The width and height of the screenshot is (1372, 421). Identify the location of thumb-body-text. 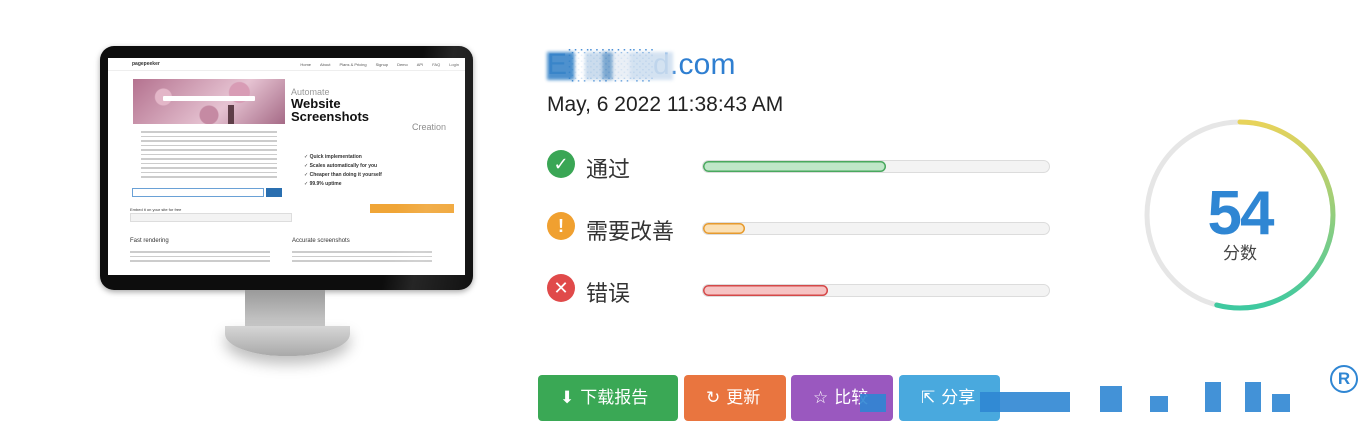
(209, 153).